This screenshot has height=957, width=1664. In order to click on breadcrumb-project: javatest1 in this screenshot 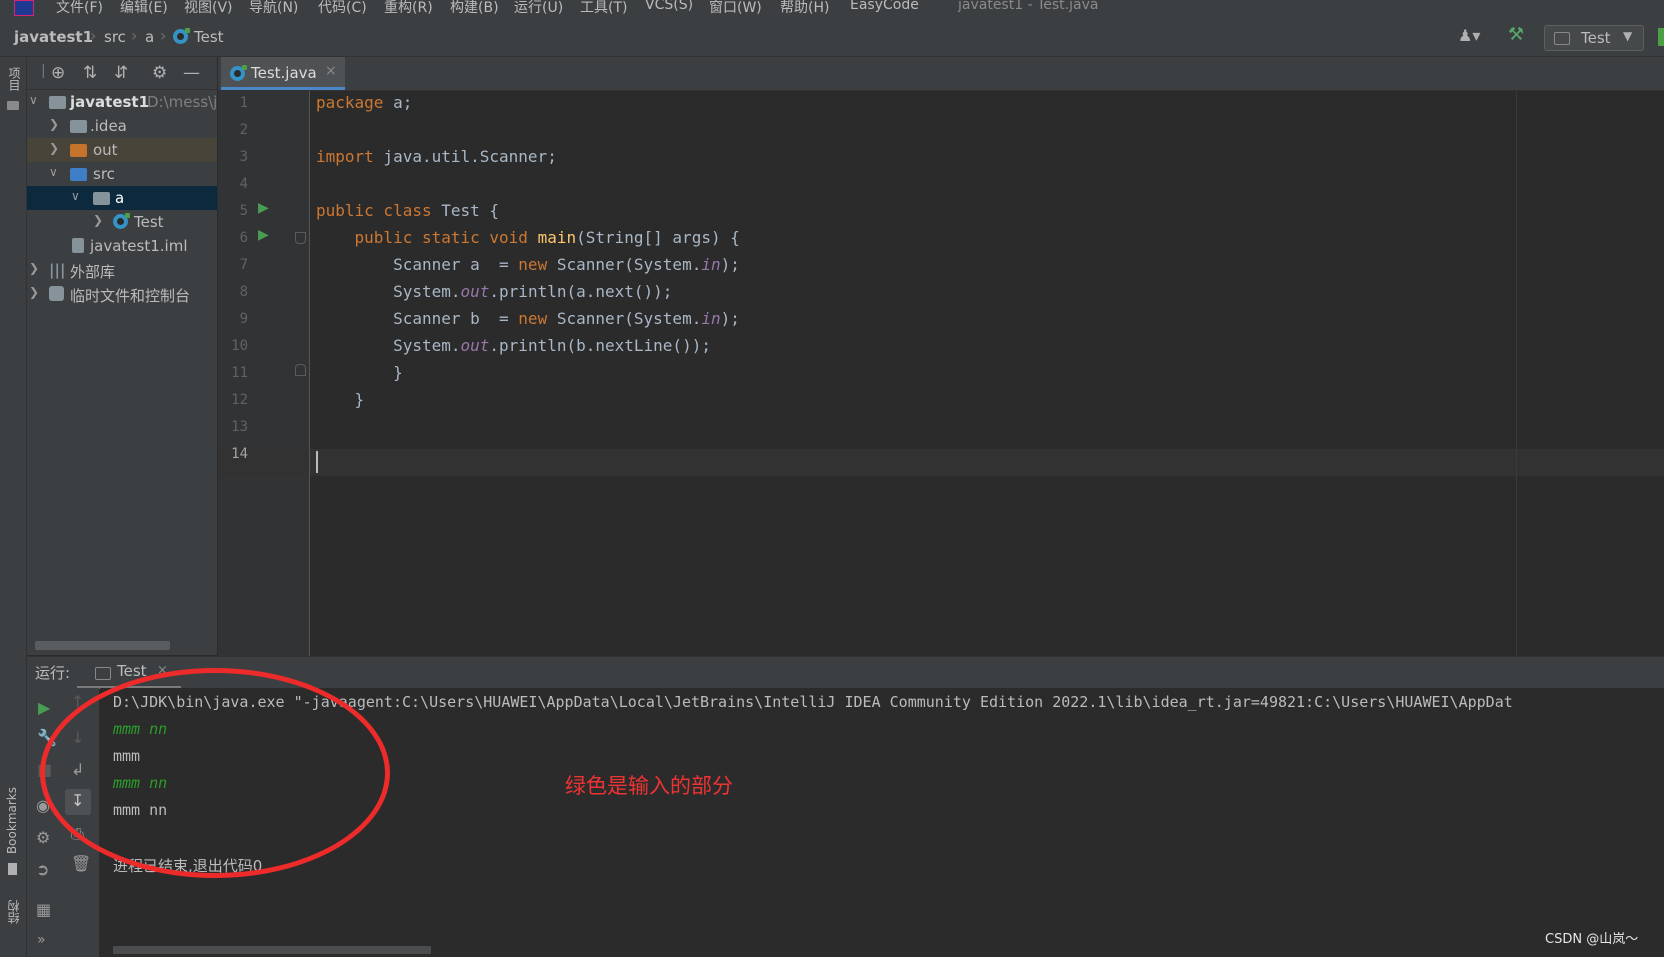, I will do `click(53, 37)`.